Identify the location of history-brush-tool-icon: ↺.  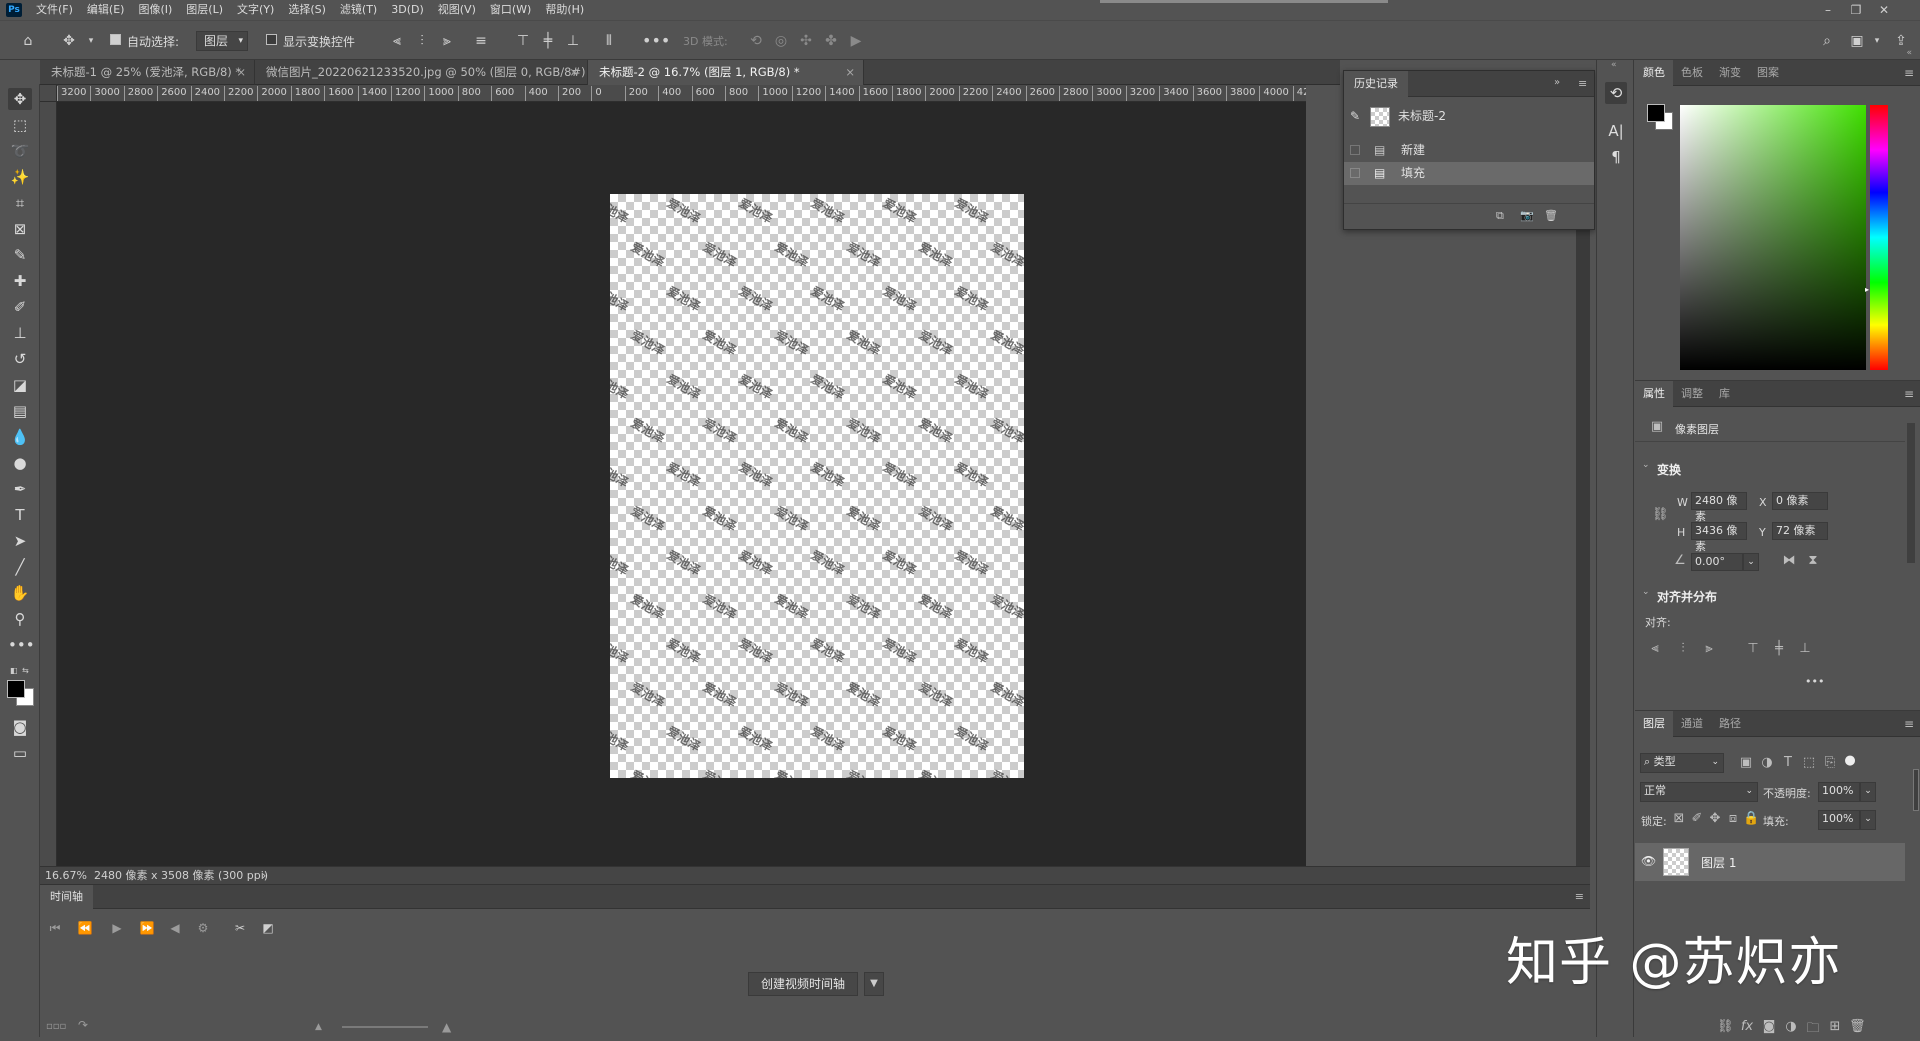
(20, 359).